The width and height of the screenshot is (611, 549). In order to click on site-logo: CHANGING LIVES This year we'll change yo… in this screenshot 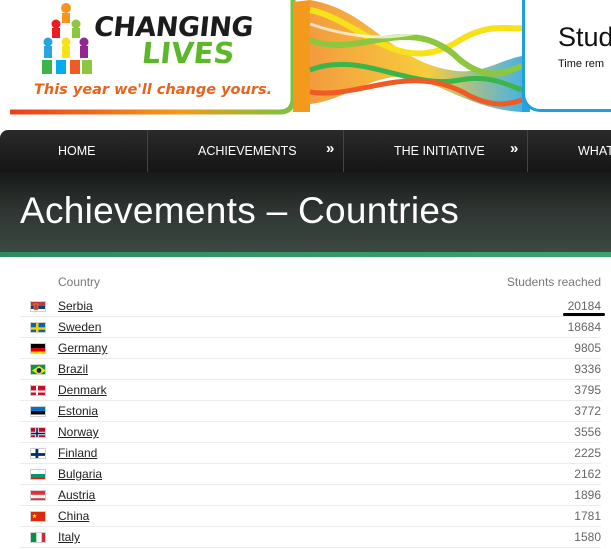, I will do `click(145, 59)`.